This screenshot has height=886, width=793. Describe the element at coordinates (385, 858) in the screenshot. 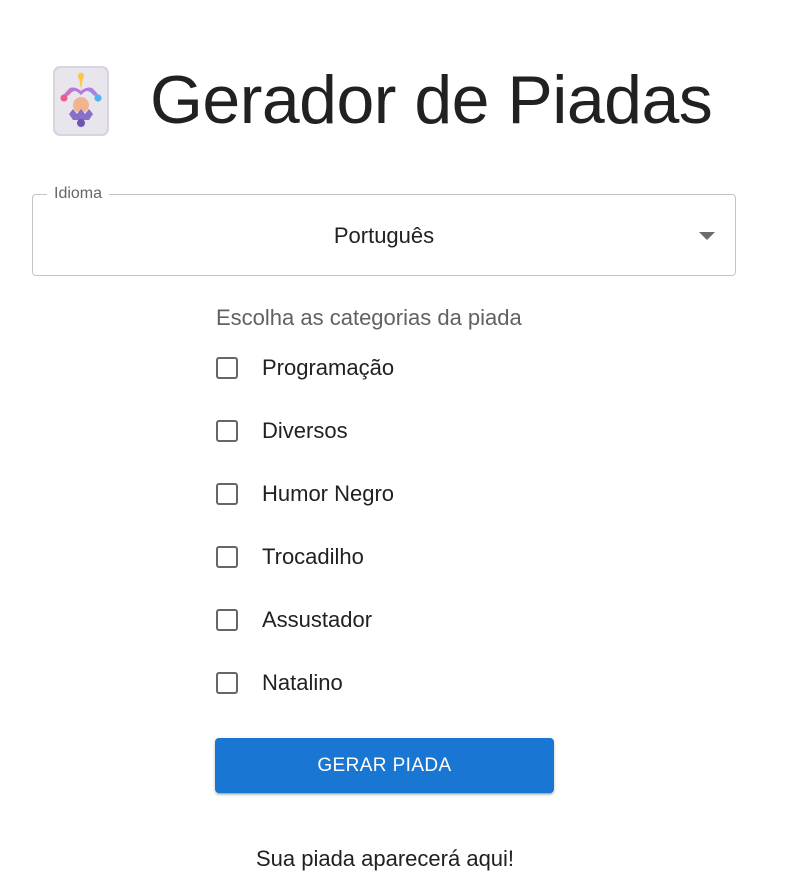

I see `joke-output: Sua piada aparecerá aqui!` at that location.